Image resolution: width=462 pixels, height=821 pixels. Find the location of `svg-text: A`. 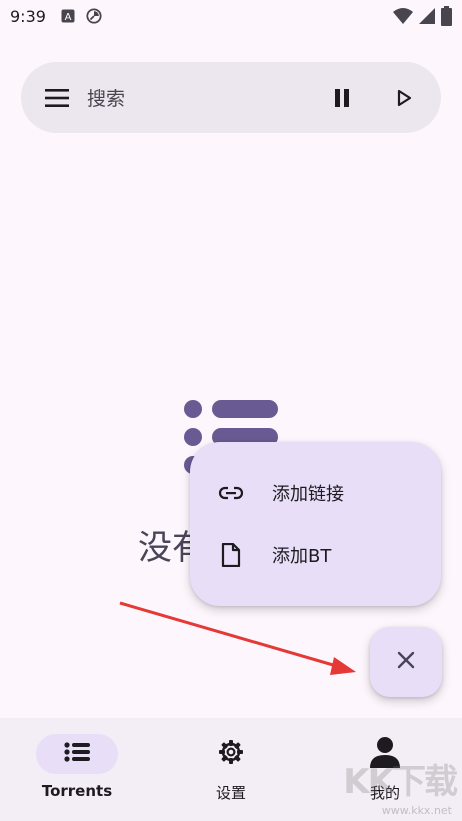

svg-text: A is located at coordinates (68, 17).